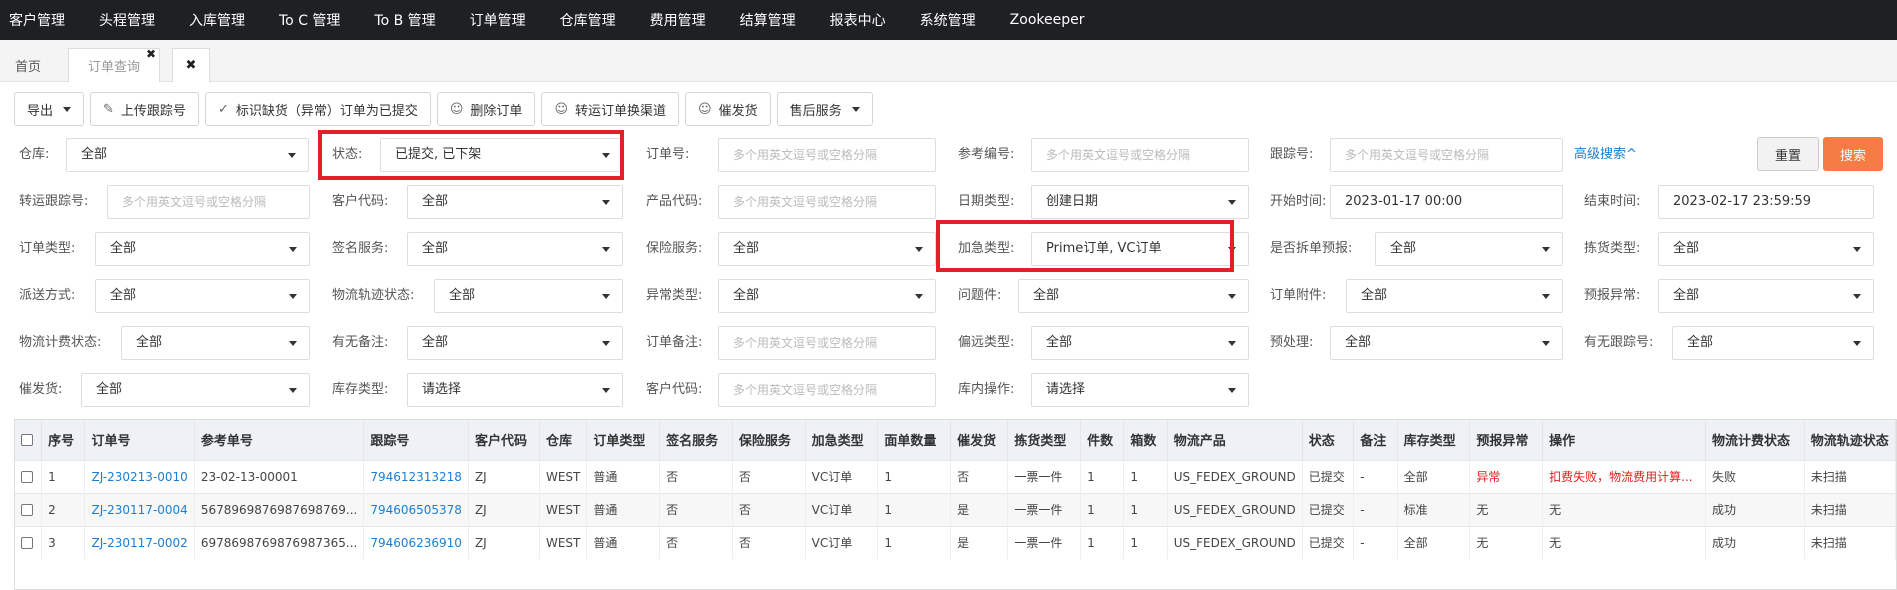  I want to click on forecast-exception-label: 预报异常:, so click(1612, 295).